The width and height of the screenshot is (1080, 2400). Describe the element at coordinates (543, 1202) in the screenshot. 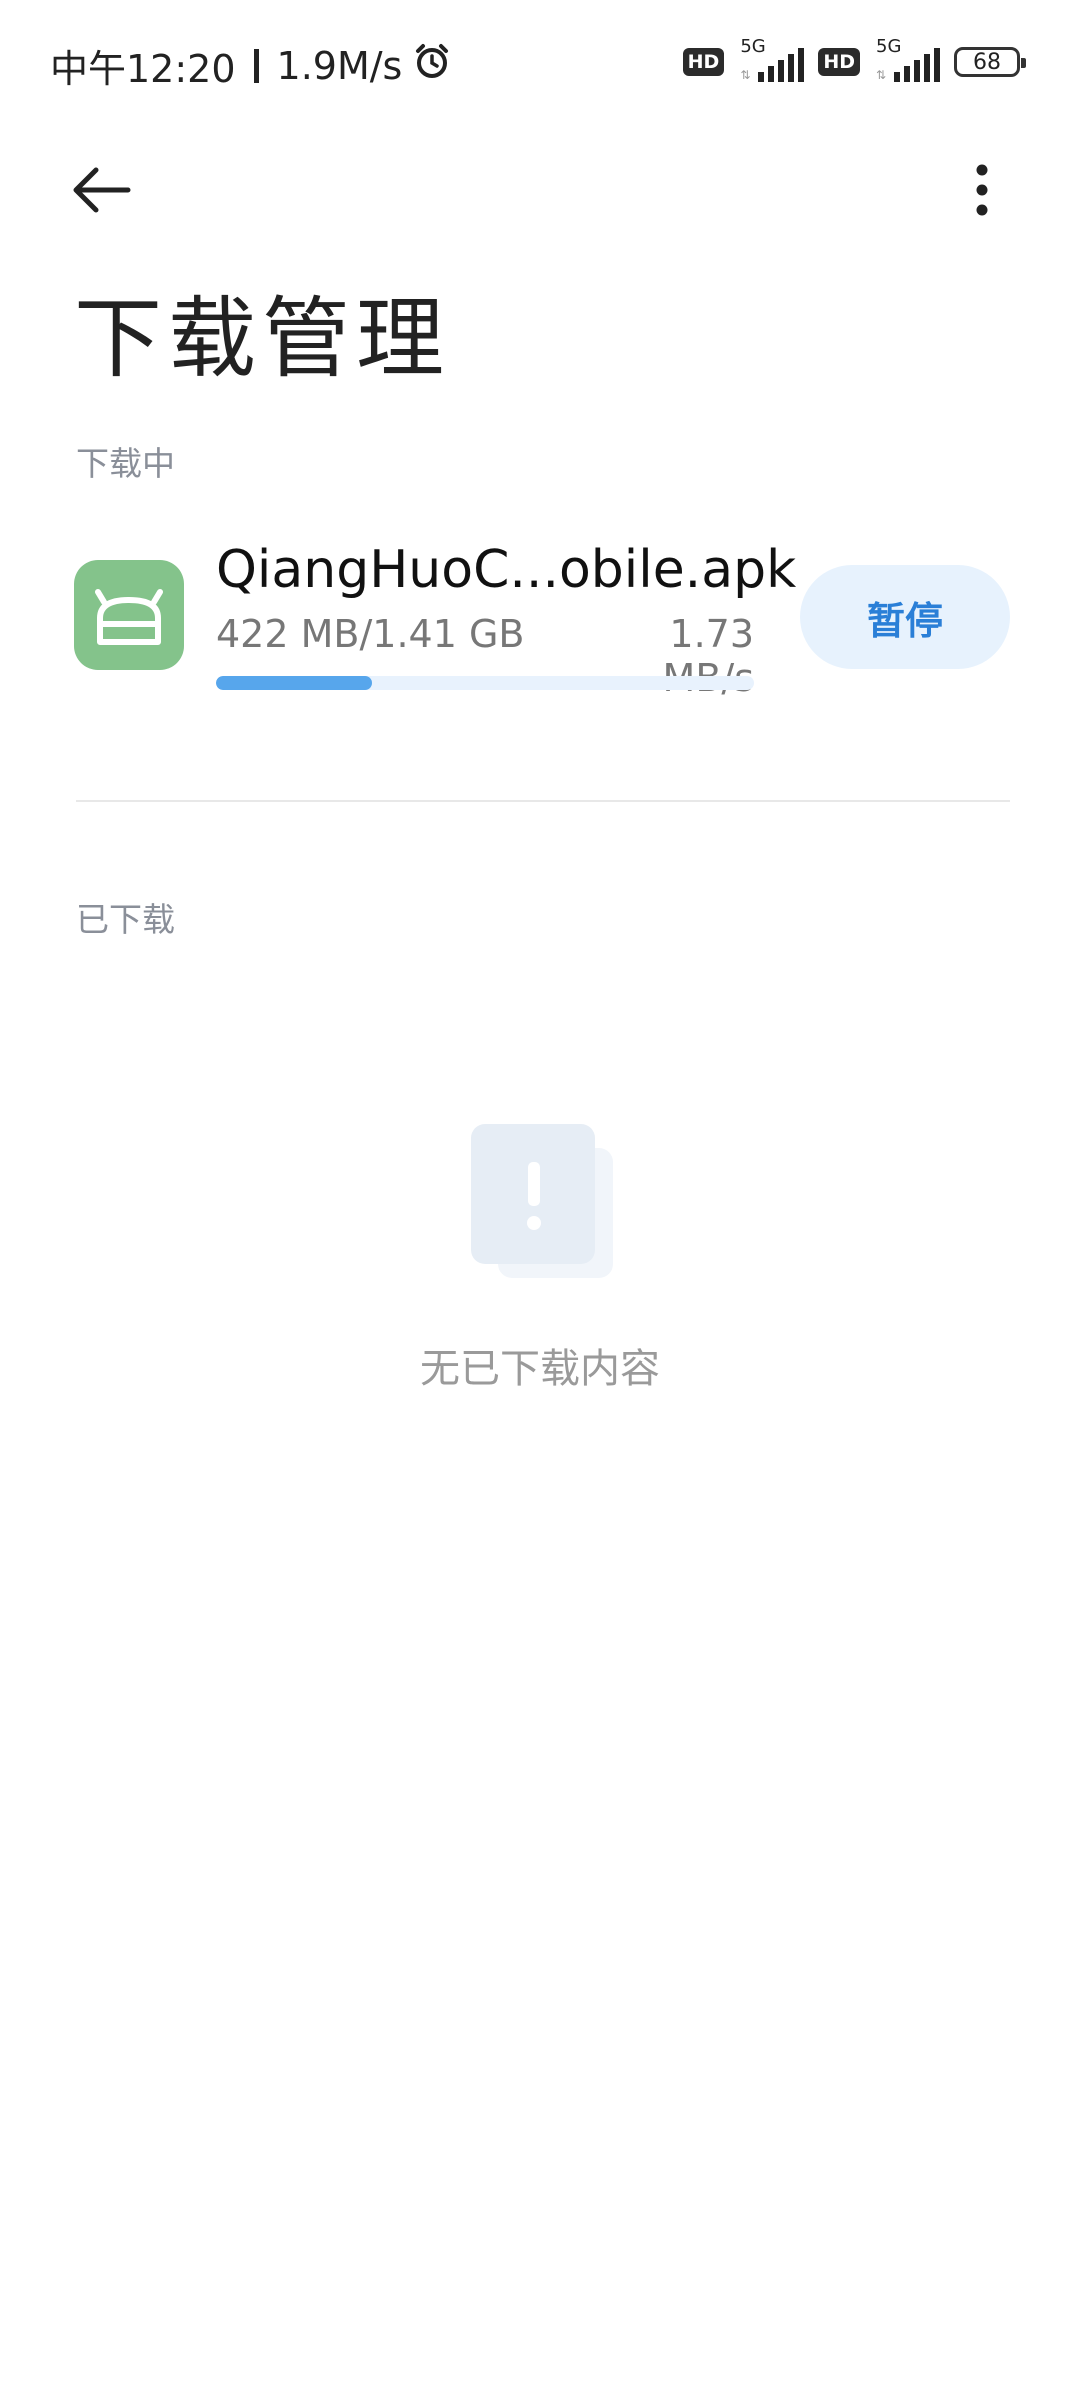

I see `exclamation-card-icon` at that location.